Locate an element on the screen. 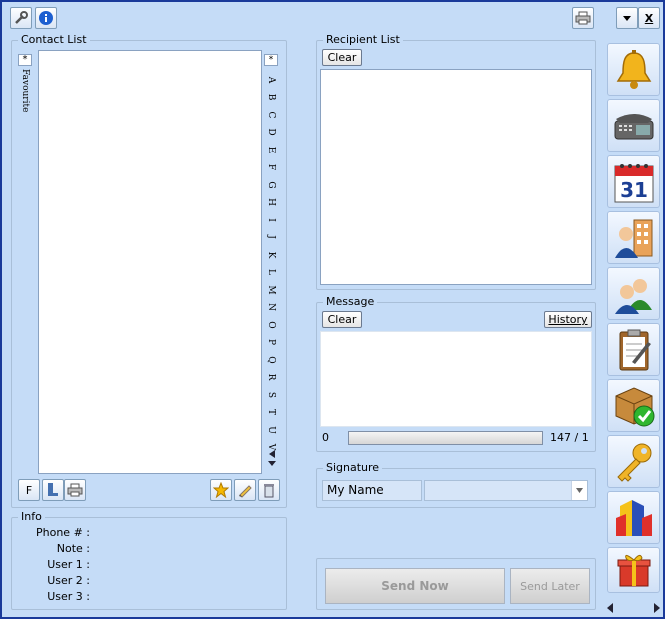 The image size is (665, 619). message-count-right: 147 / 1 is located at coordinates (569, 437).